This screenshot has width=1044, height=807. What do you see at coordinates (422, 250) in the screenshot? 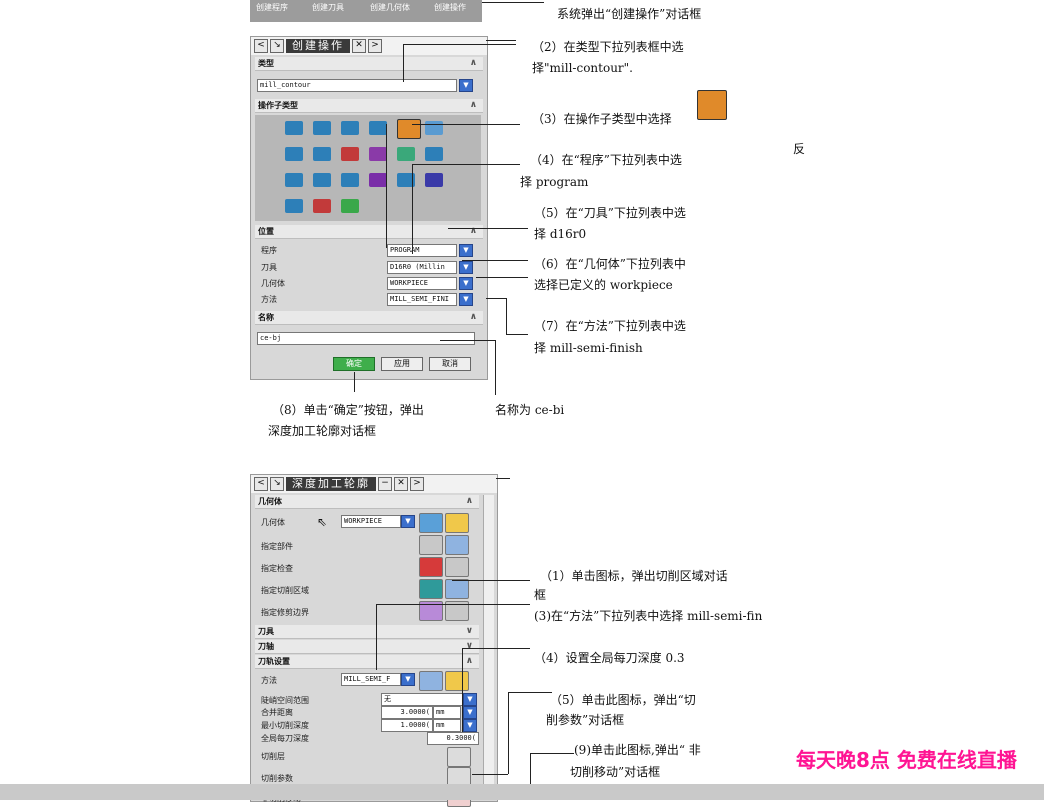
I see `program-select: PROGRAM` at bounding box center [422, 250].